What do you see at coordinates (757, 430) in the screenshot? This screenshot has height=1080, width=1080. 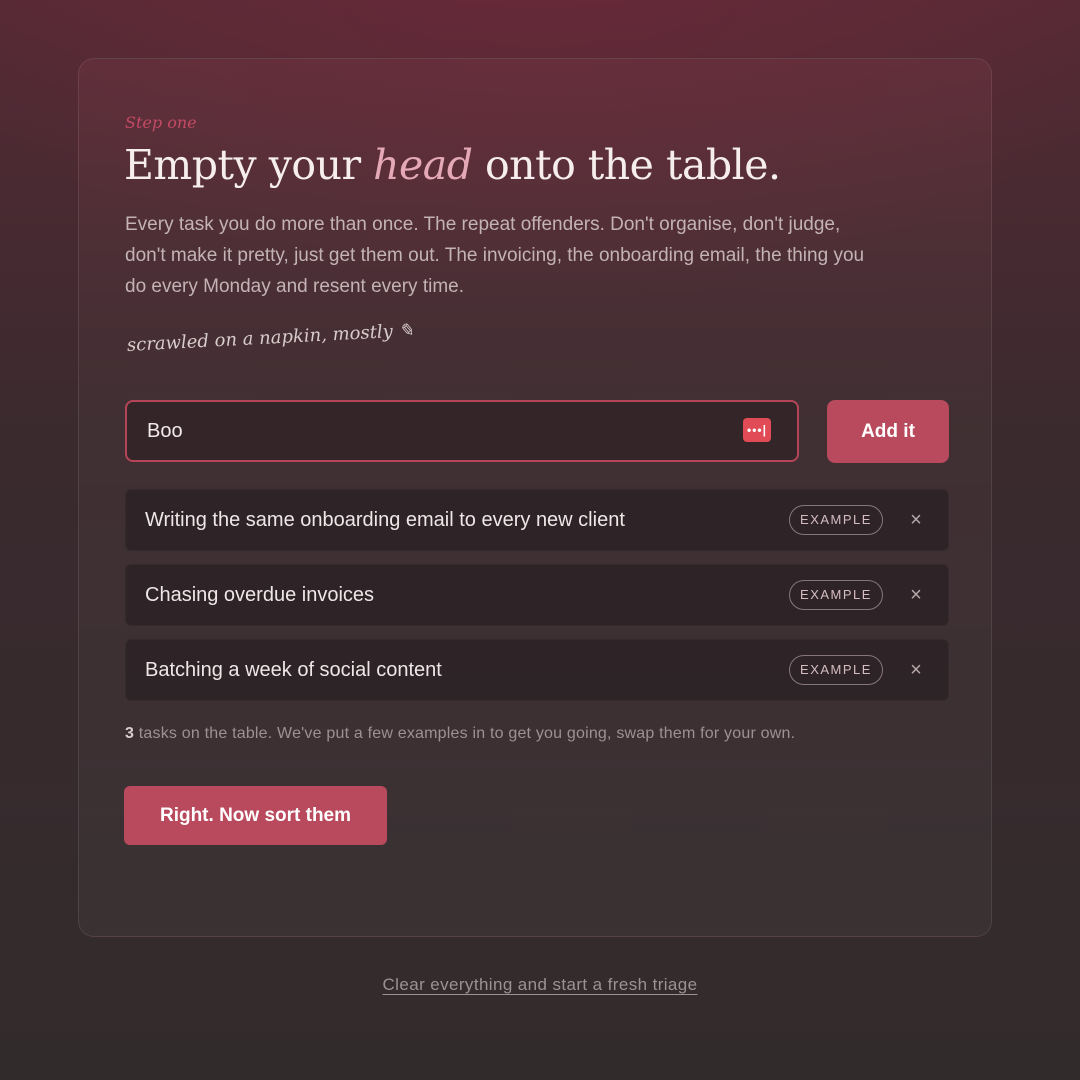 I see `password-manager-icon: •••|` at bounding box center [757, 430].